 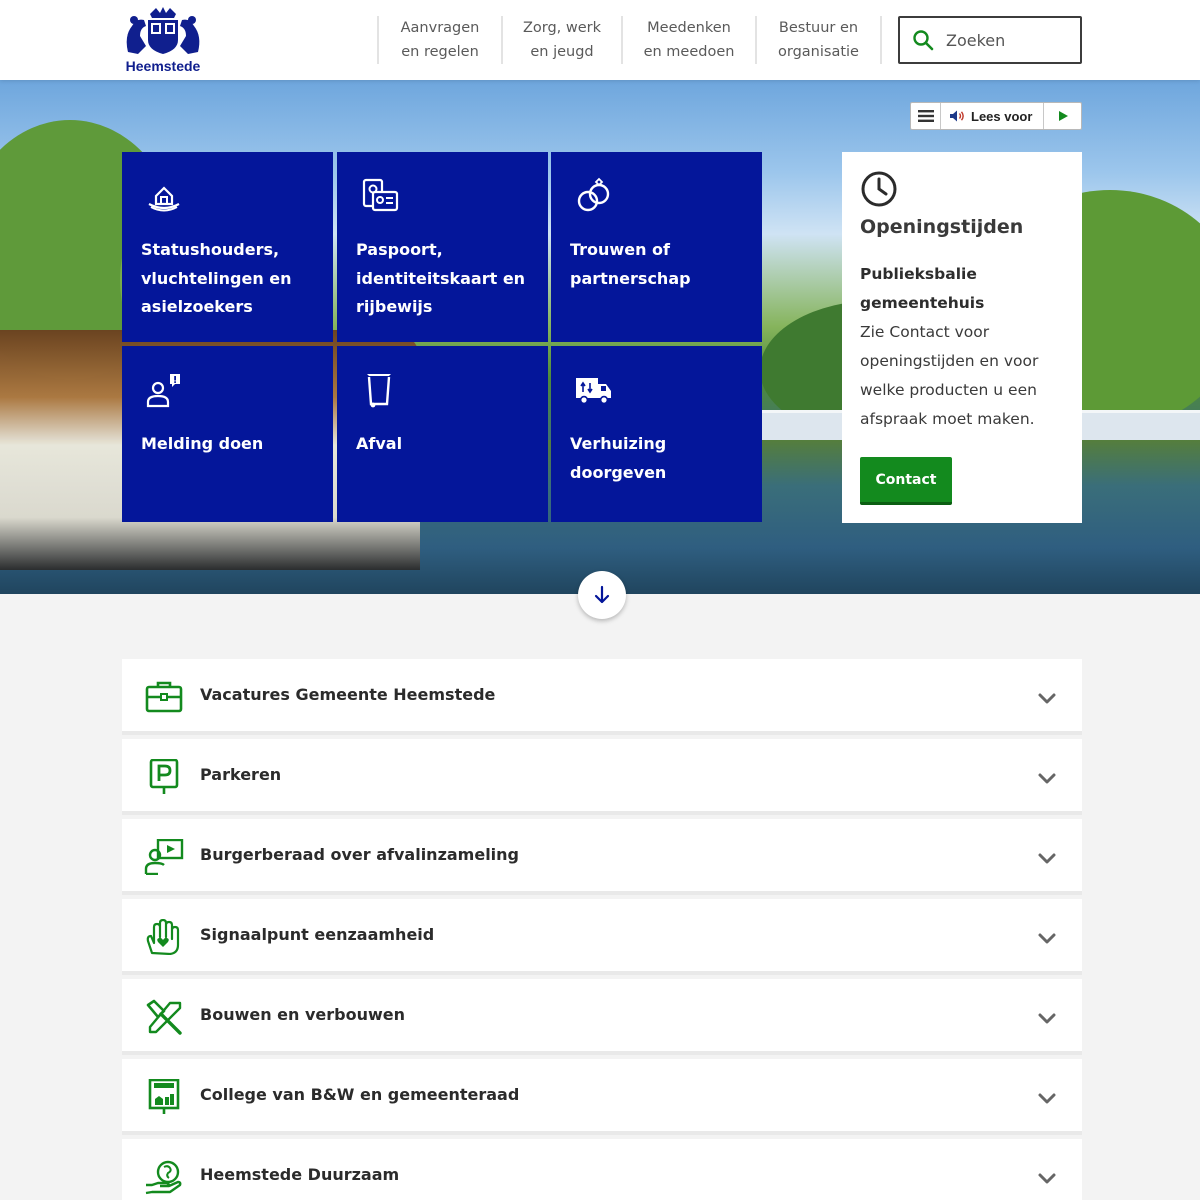 What do you see at coordinates (164, 776) in the screenshot?
I see `parking-sign-icon` at bounding box center [164, 776].